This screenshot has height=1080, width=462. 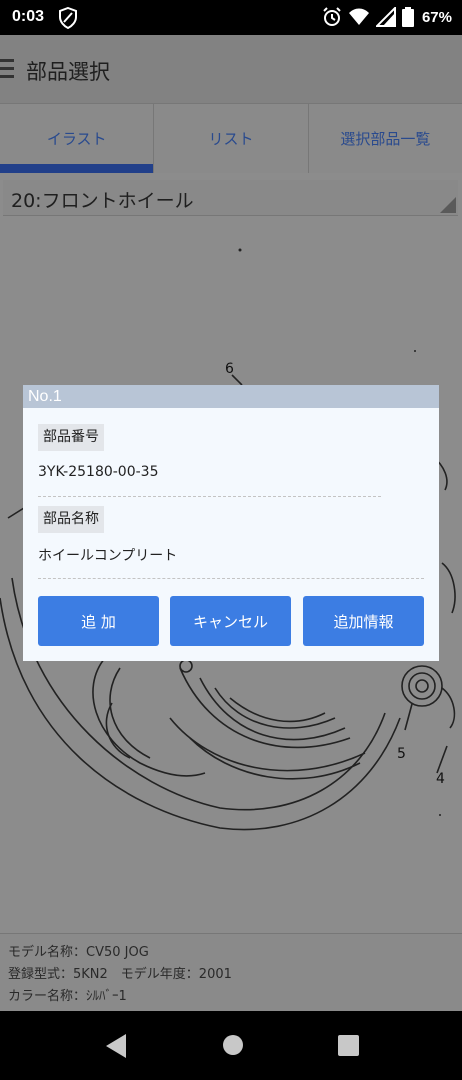 What do you see at coordinates (448, 205) in the screenshot?
I see `dropdown-arrow-icon` at bounding box center [448, 205].